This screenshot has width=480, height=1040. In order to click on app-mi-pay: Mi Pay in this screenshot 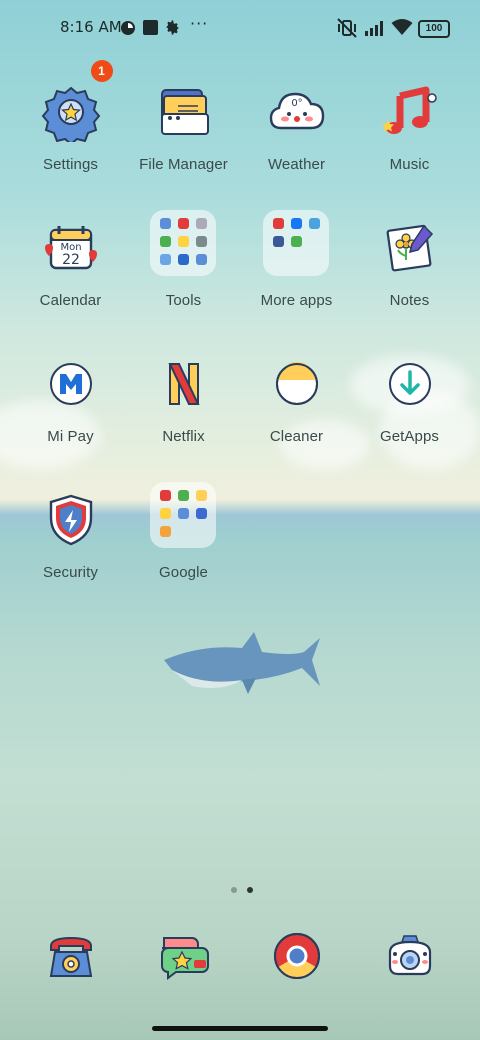, I will do `click(70, 399)`.